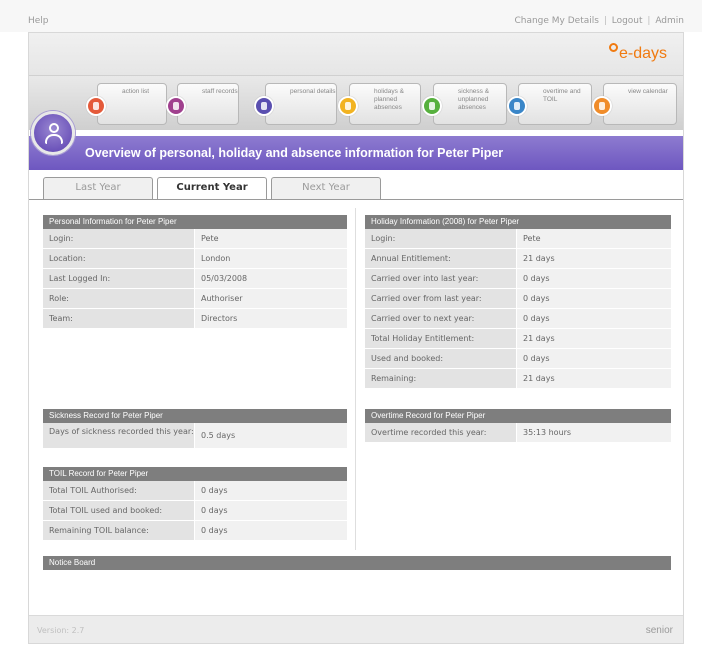 The height and width of the screenshot is (656, 702). What do you see at coordinates (351, 16) in the screenshot?
I see `top-bar: Help Change My Details | Logout | Admin` at bounding box center [351, 16].